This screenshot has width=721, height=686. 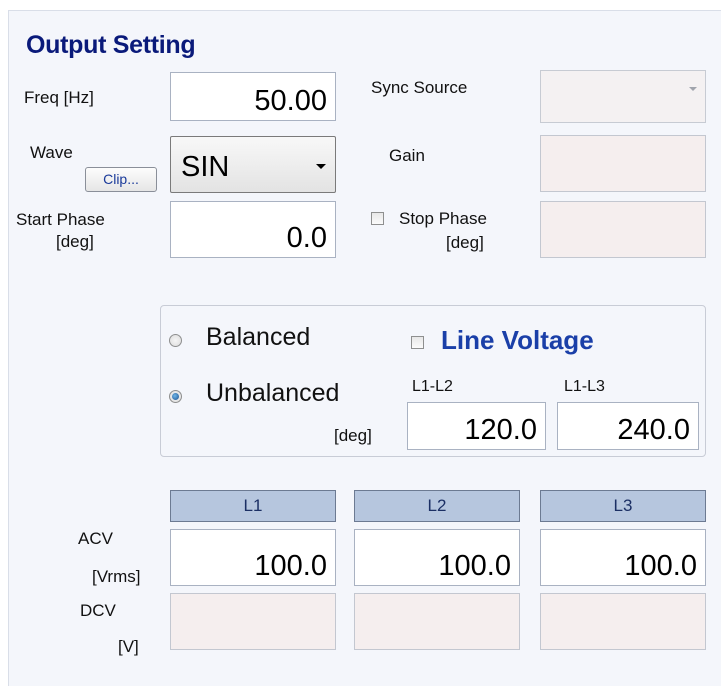 What do you see at coordinates (51, 152) in the screenshot?
I see `wave-label: Wave` at bounding box center [51, 152].